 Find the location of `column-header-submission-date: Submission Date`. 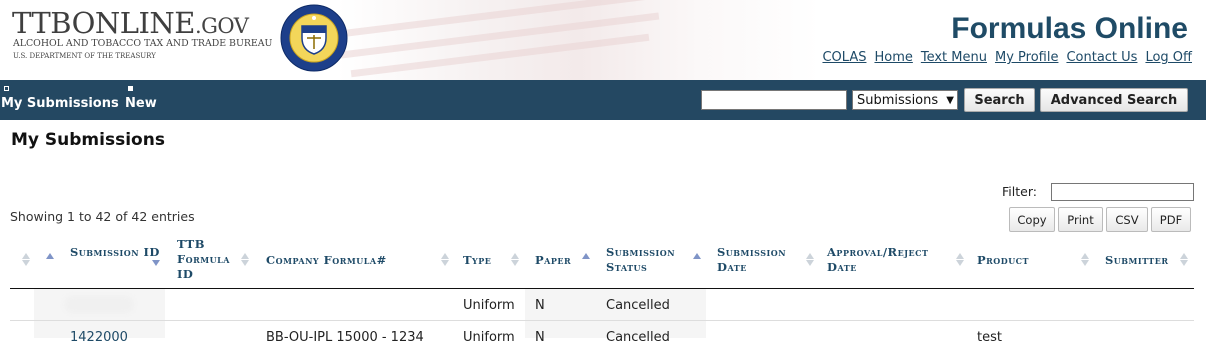

column-header-submission-date: Submission Date is located at coordinates (762, 260).